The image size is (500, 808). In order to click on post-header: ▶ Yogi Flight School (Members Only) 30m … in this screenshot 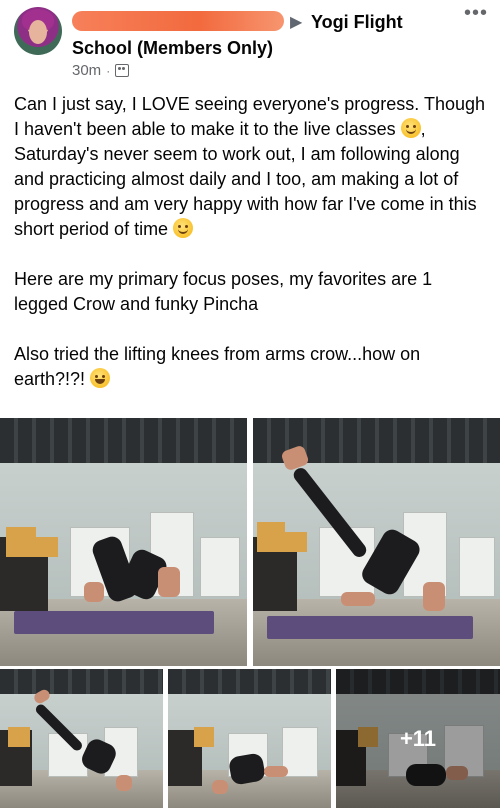, I will do `click(250, 46)`.